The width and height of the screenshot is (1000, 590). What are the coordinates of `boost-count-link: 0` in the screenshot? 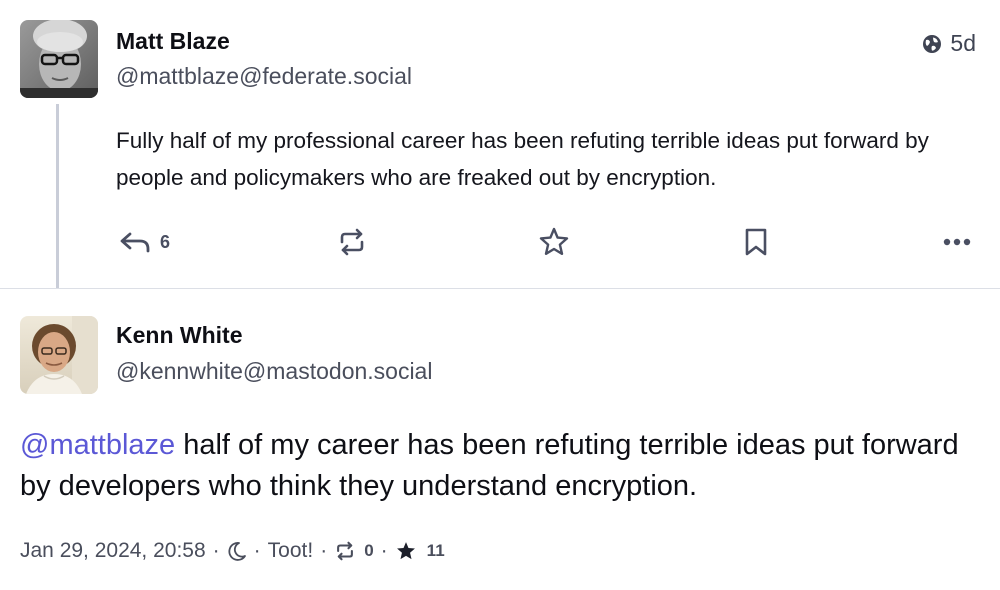 It's located at (354, 551).